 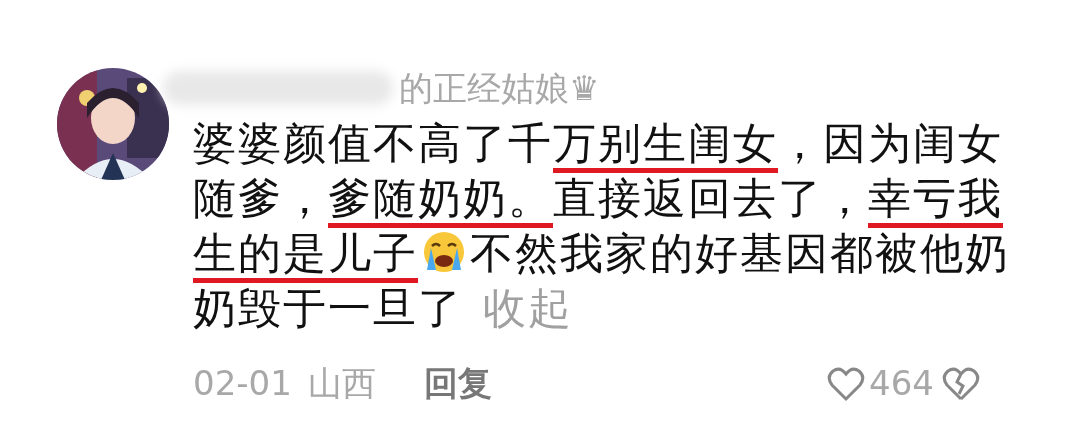 What do you see at coordinates (242, 383) in the screenshot?
I see `comment-date: 02-01` at bounding box center [242, 383].